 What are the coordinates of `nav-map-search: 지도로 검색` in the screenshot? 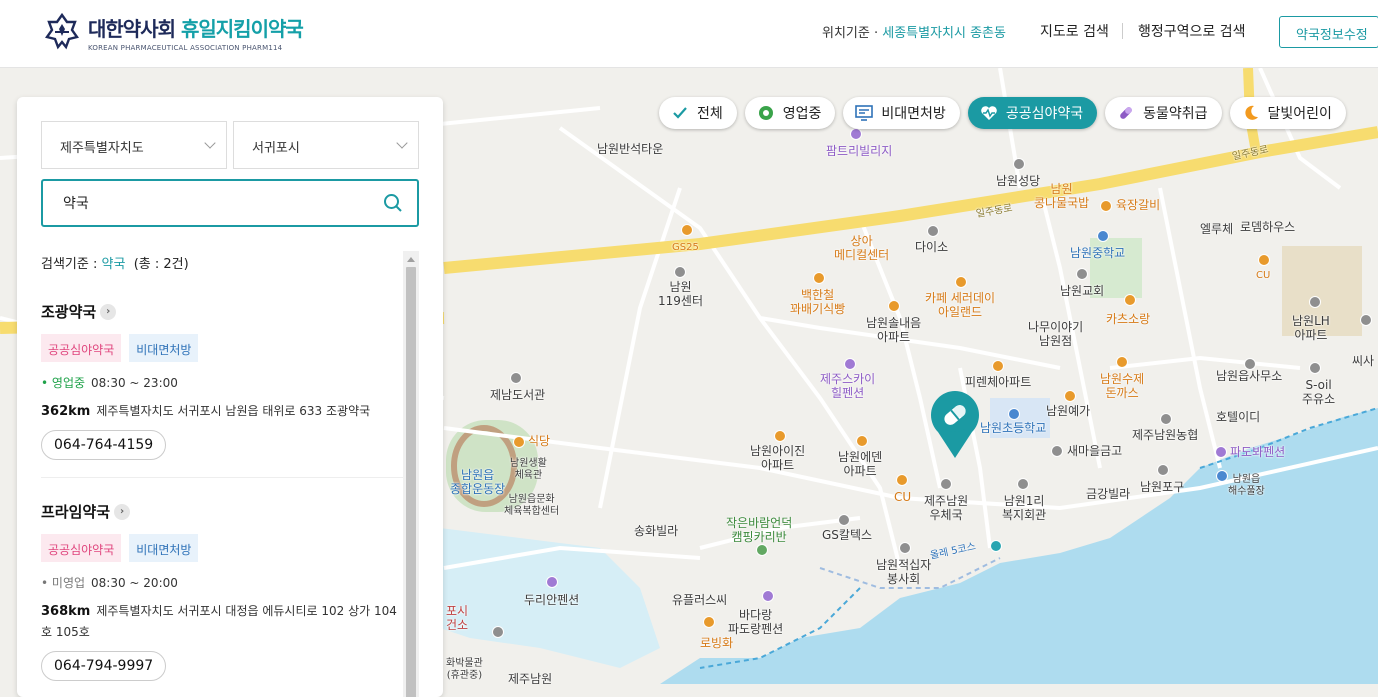 It's located at (1074, 31).